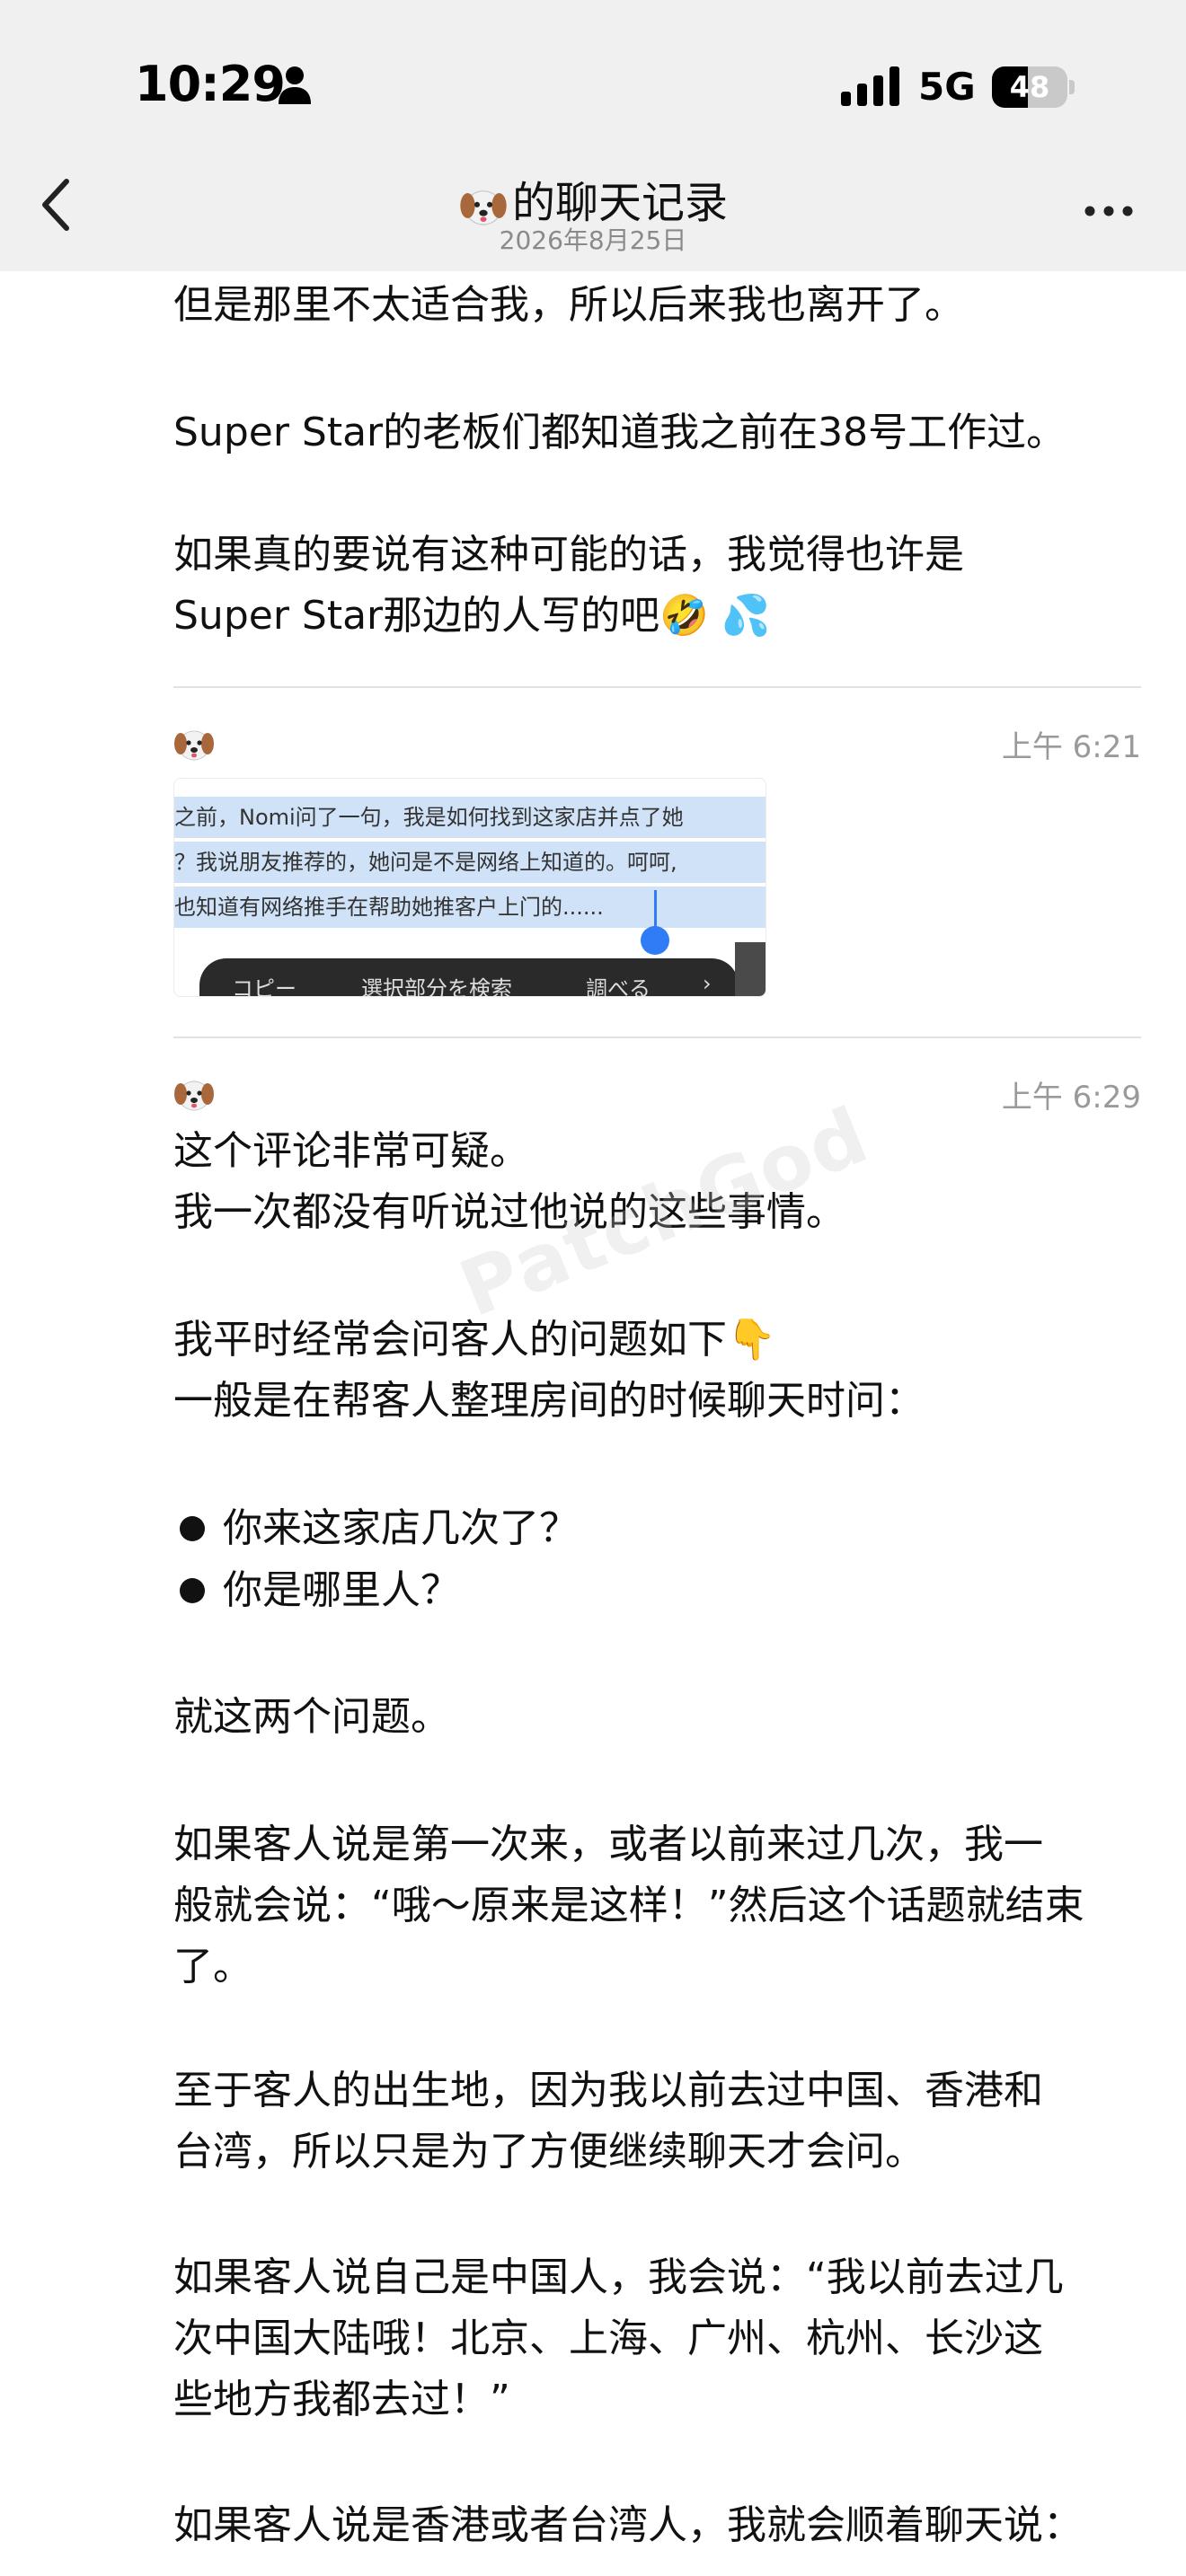 The width and height of the screenshot is (1186, 2576). What do you see at coordinates (401, 1528) in the screenshot?
I see `bullet-text: 你来这家店几次了？` at bounding box center [401, 1528].